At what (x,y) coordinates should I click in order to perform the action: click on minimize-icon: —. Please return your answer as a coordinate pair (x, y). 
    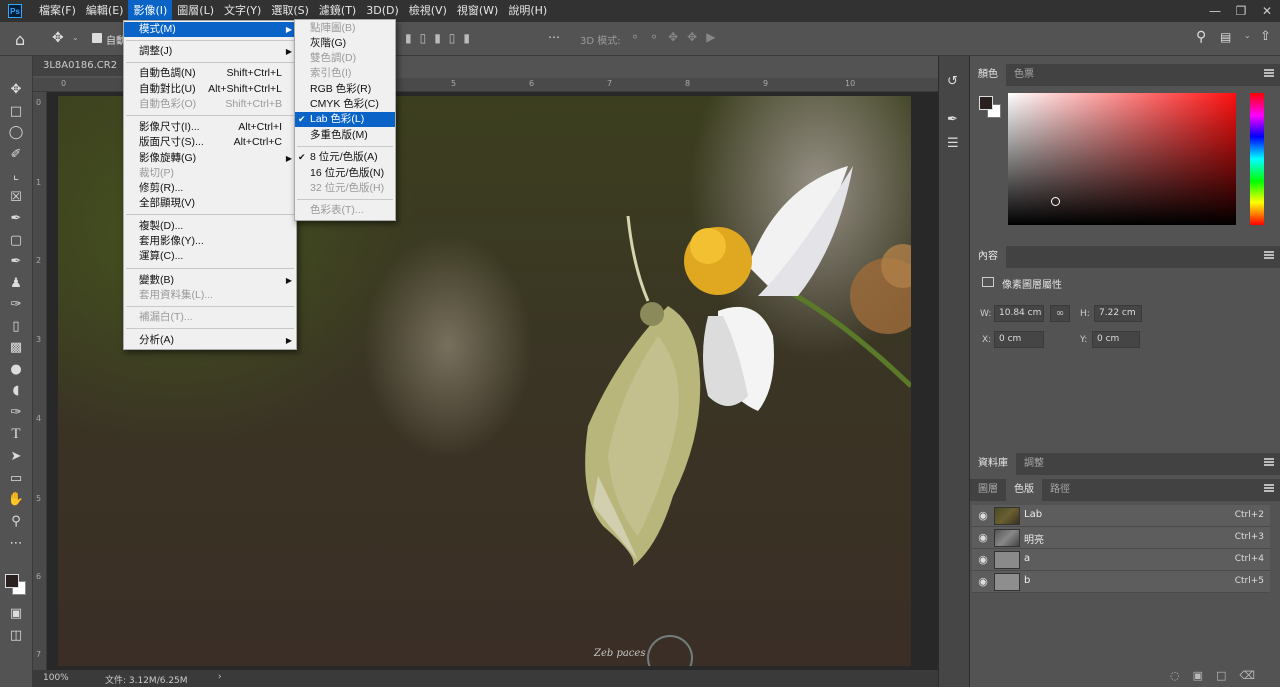
    Looking at the image, I should click on (1215, 11).